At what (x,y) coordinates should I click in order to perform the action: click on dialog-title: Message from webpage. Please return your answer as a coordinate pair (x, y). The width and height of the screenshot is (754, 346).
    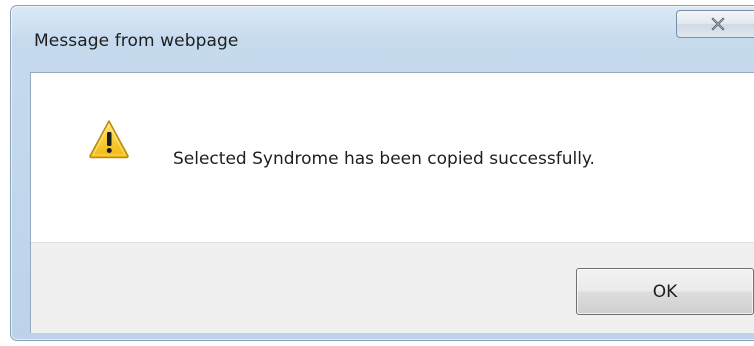
    Looking at the image, I should click on (136, 41).